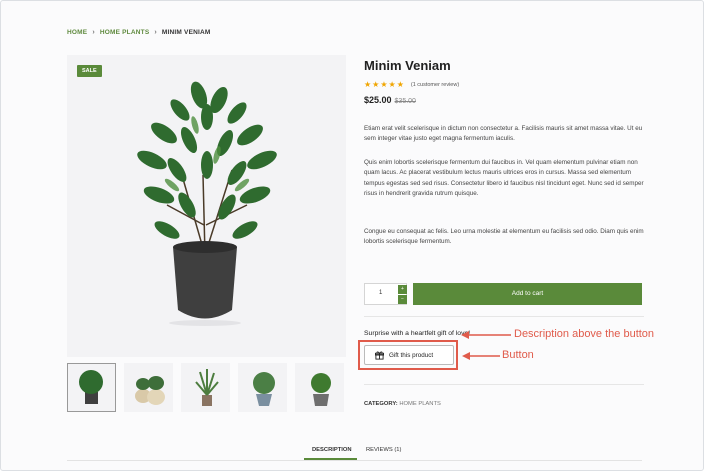  Describe the element at coordinates (420, 404) in the screenshot. I see `category-link: HOME PLANTS` at that location.